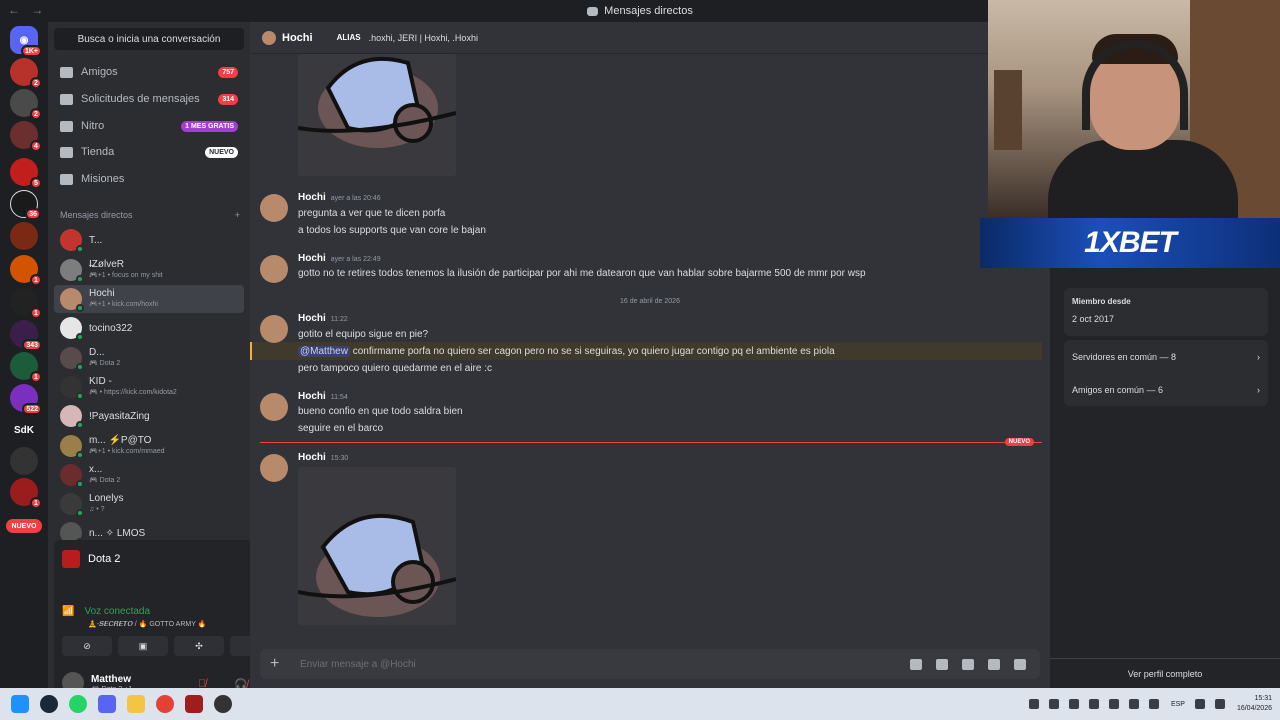 This screenshot has height=720, width=1280. What do you see at coordinates (25, 205) in the screenshot?
I see `server-icon: 36` at bounding box center [25, 205].